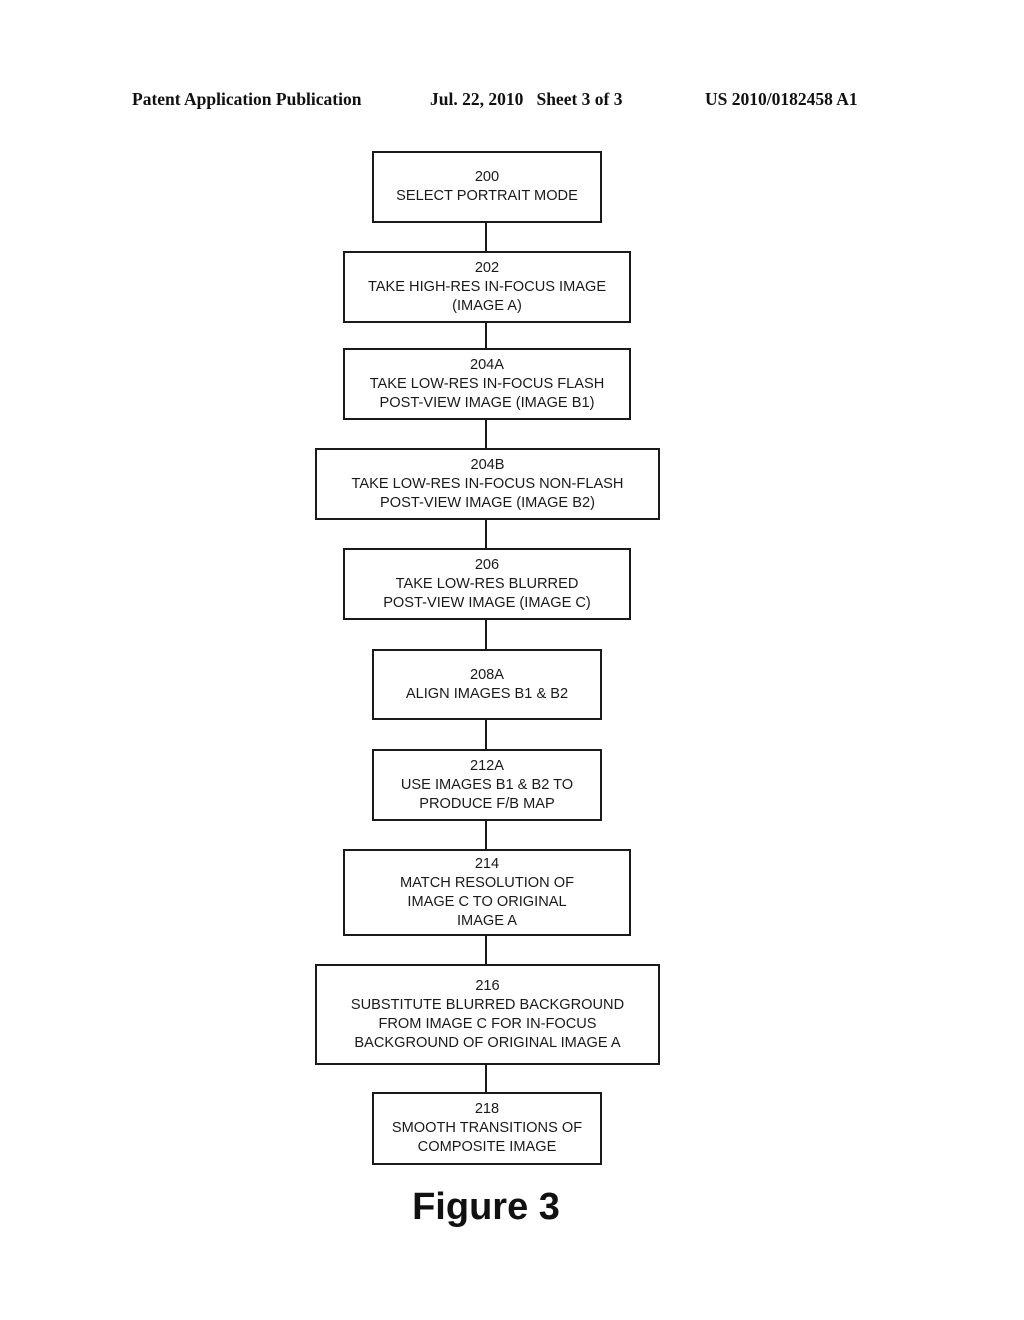 Image resolution: width=1024 pixels, height=1320 pixels. What do you see at coordinates (247, 99) in the screenshot?
I see `publication-type: Patent Application Publication` at bounding box center [247, 99].